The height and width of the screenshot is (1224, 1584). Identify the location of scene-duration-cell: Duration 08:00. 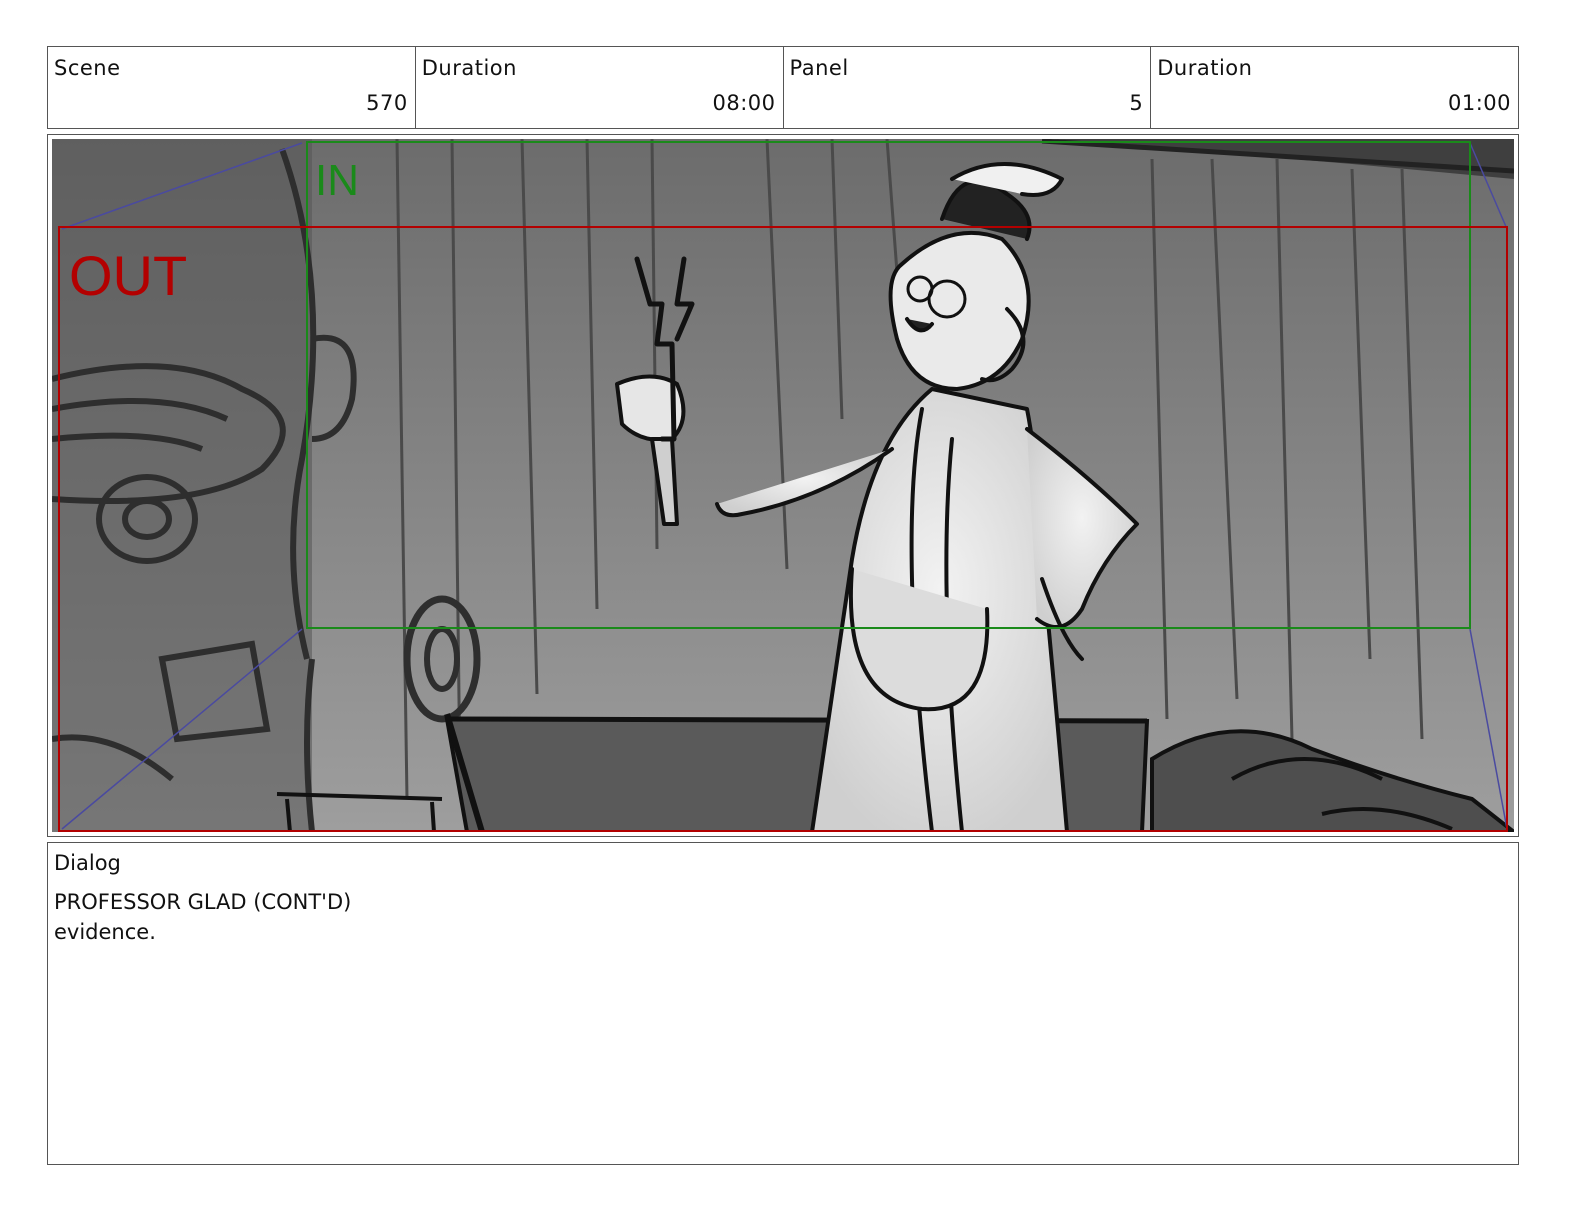
(600, 87).